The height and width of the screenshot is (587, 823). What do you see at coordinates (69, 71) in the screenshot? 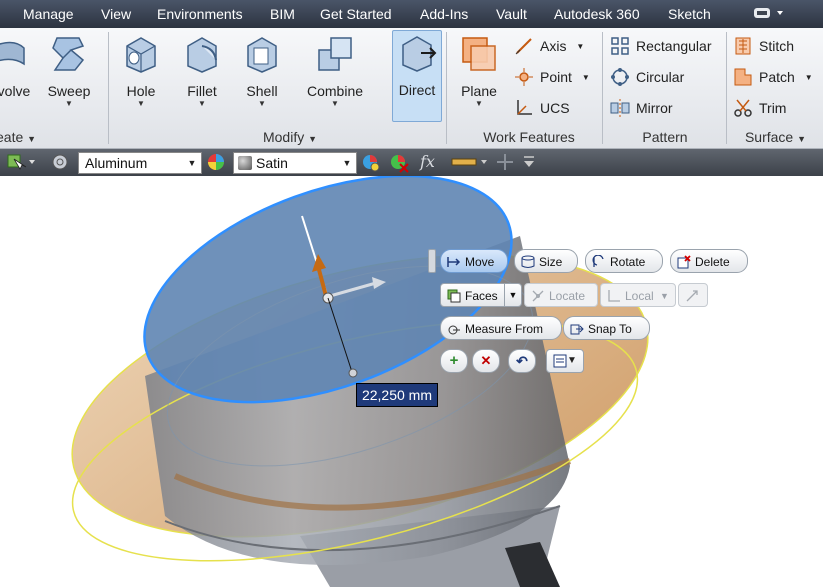
I see `sweep-button: Sweep ▼` at bounding box center [69, 71].